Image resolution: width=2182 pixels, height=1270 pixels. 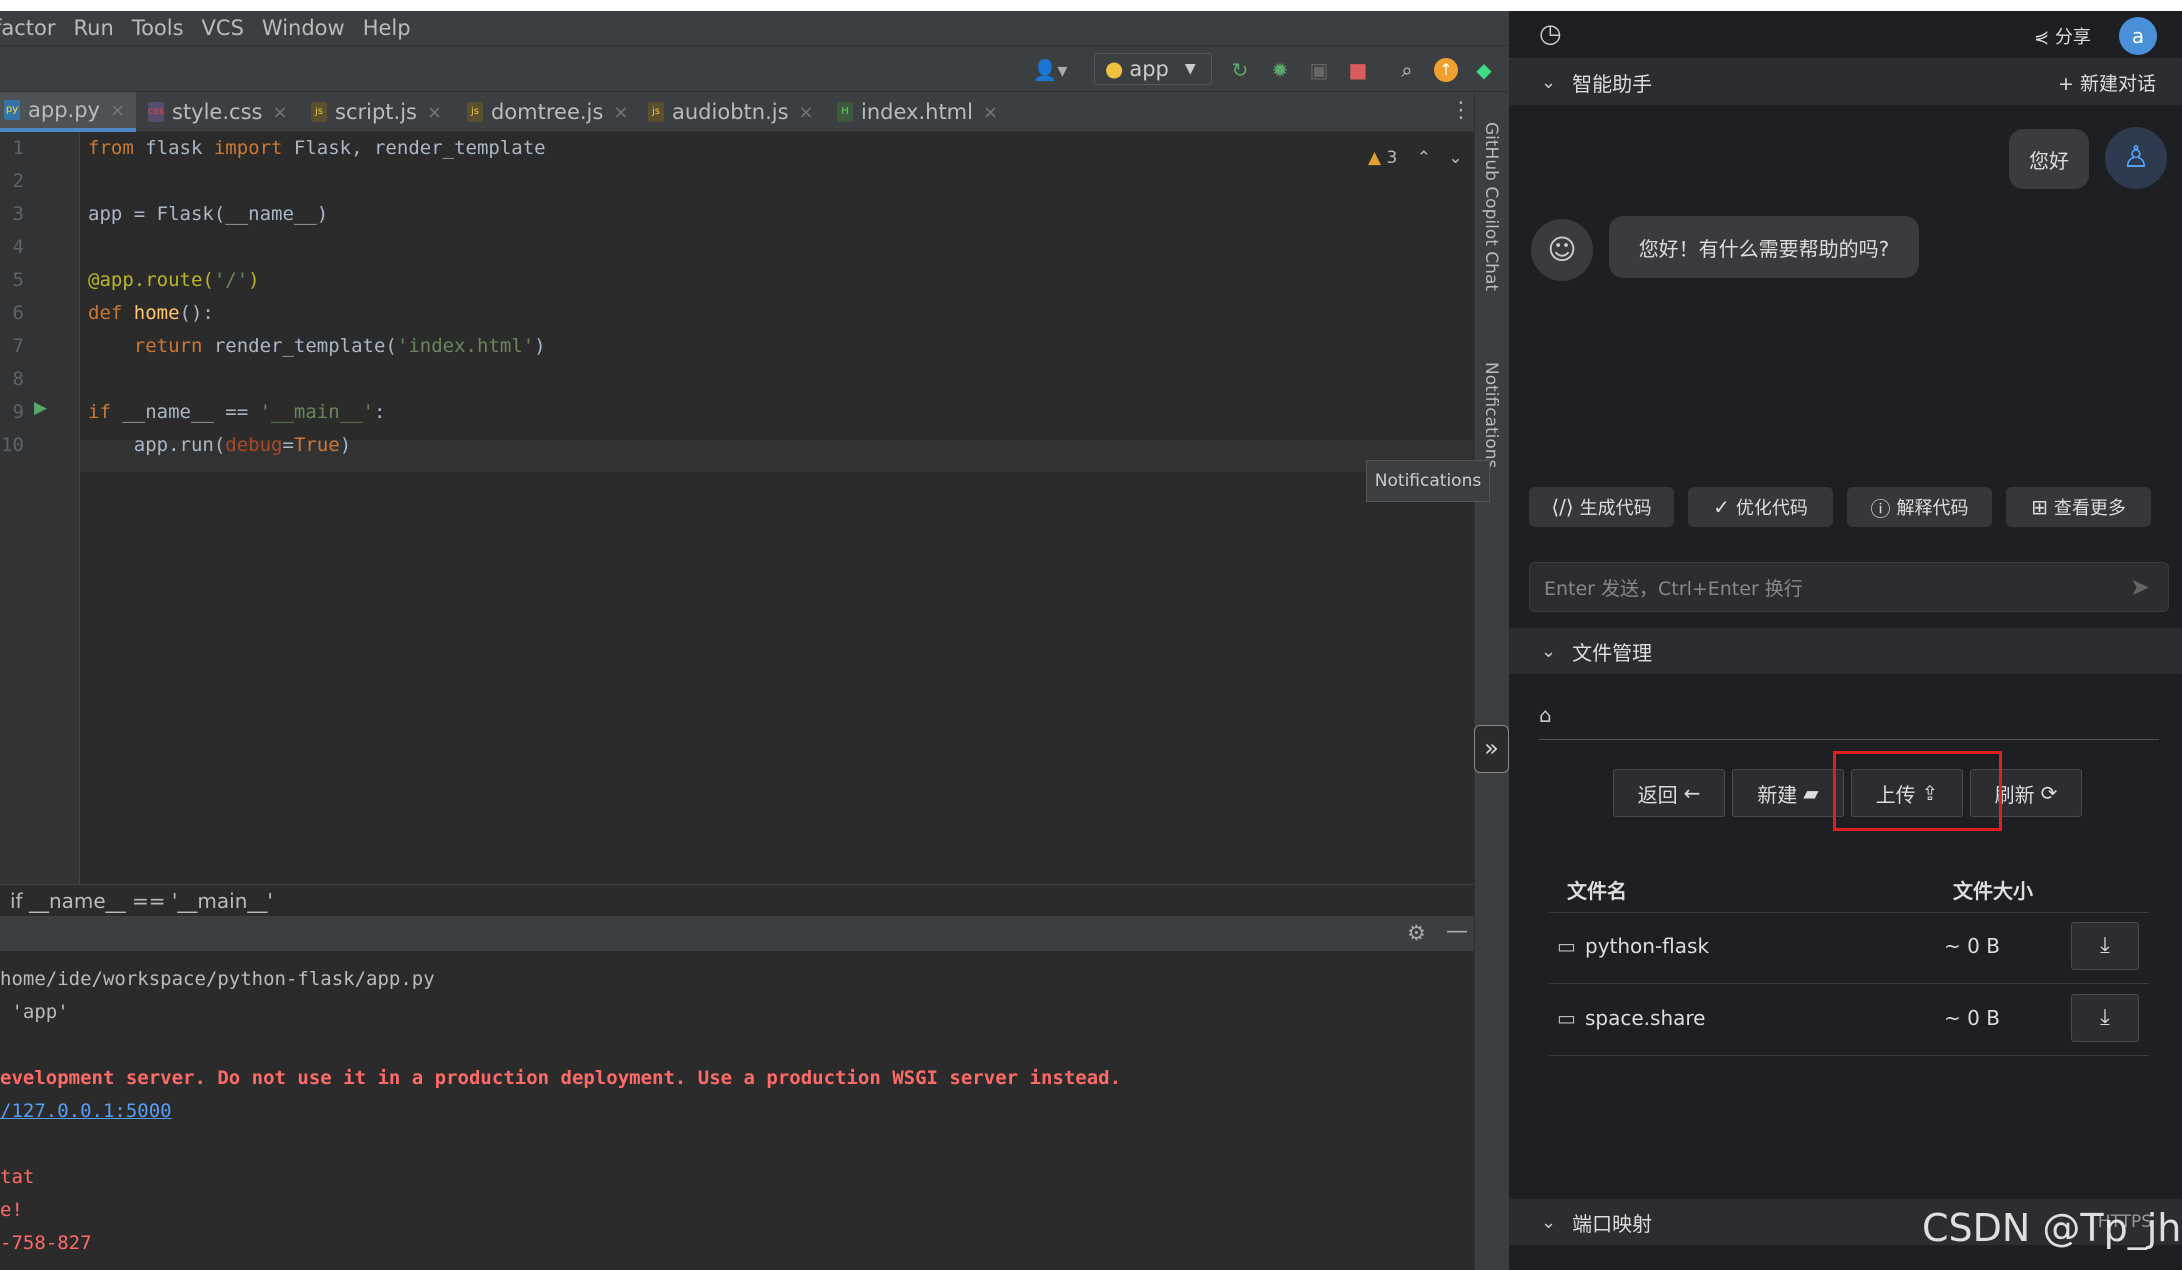 I want to click on chat-input: Enter 发送，Ctrl+Enter 换行 ➤, so click(x=1849, y=587).